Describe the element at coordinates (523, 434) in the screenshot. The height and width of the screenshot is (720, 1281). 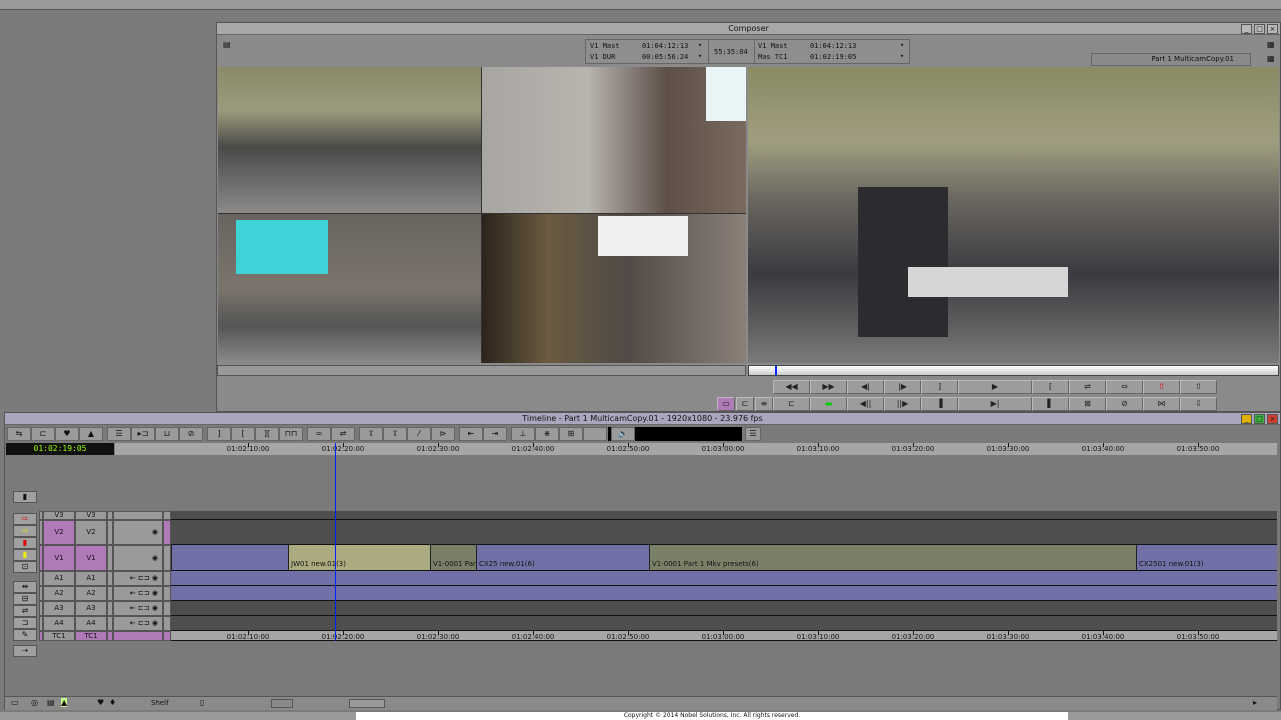
I see `timeline-tool-button: ⊥` at that location.